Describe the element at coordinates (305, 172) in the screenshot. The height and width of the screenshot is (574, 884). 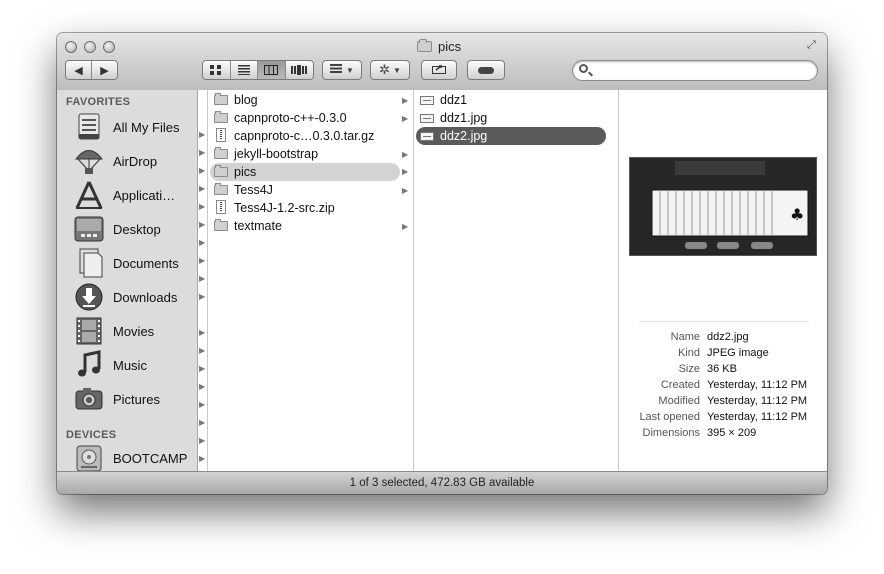
I see `list-item-selected: pics` at that location.